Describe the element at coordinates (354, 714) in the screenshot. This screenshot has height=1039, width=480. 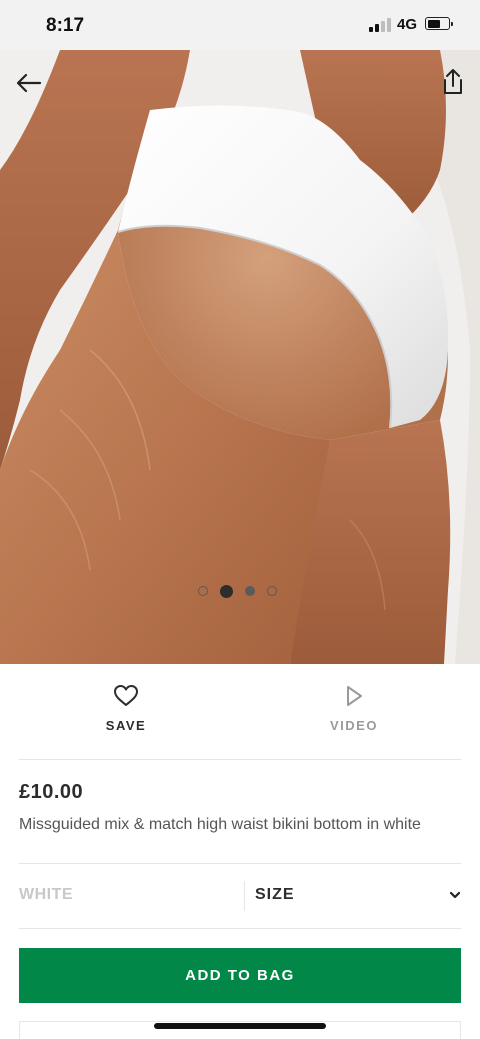
I see `video-button: VIDEO` at that location.